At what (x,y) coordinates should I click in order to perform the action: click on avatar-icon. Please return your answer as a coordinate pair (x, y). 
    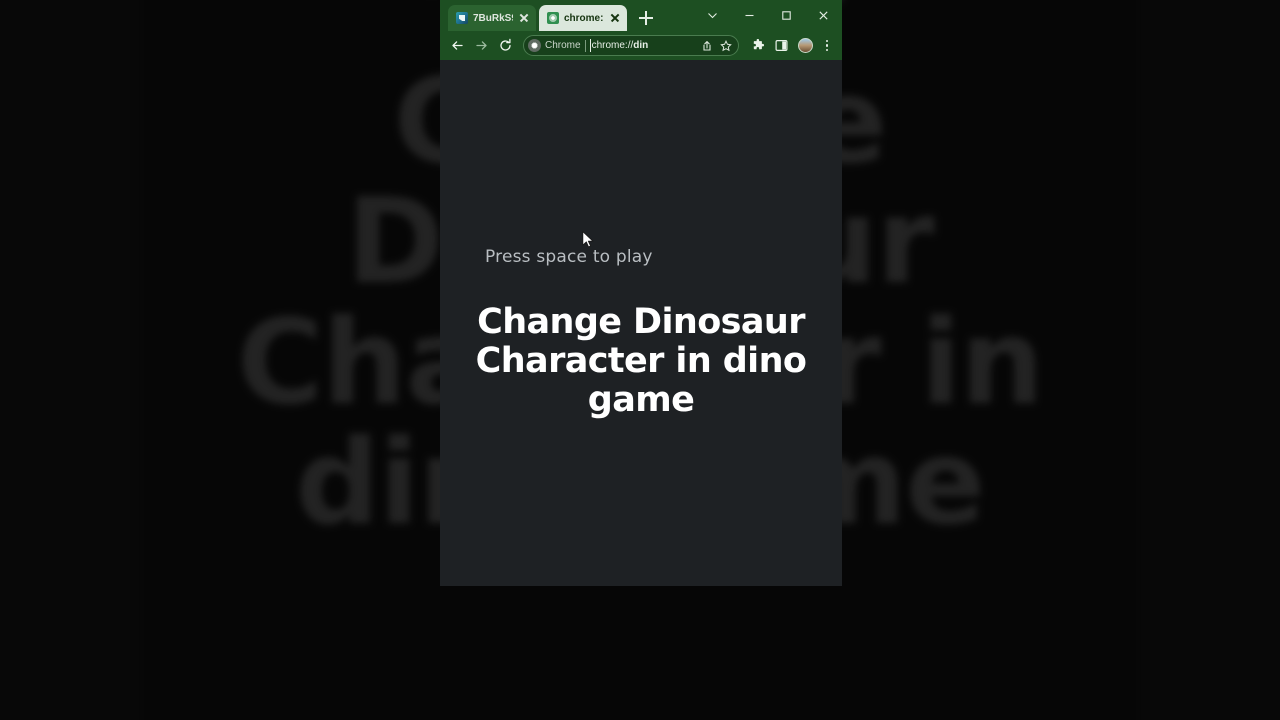
    Looking at the image, I should click on (805, 45).